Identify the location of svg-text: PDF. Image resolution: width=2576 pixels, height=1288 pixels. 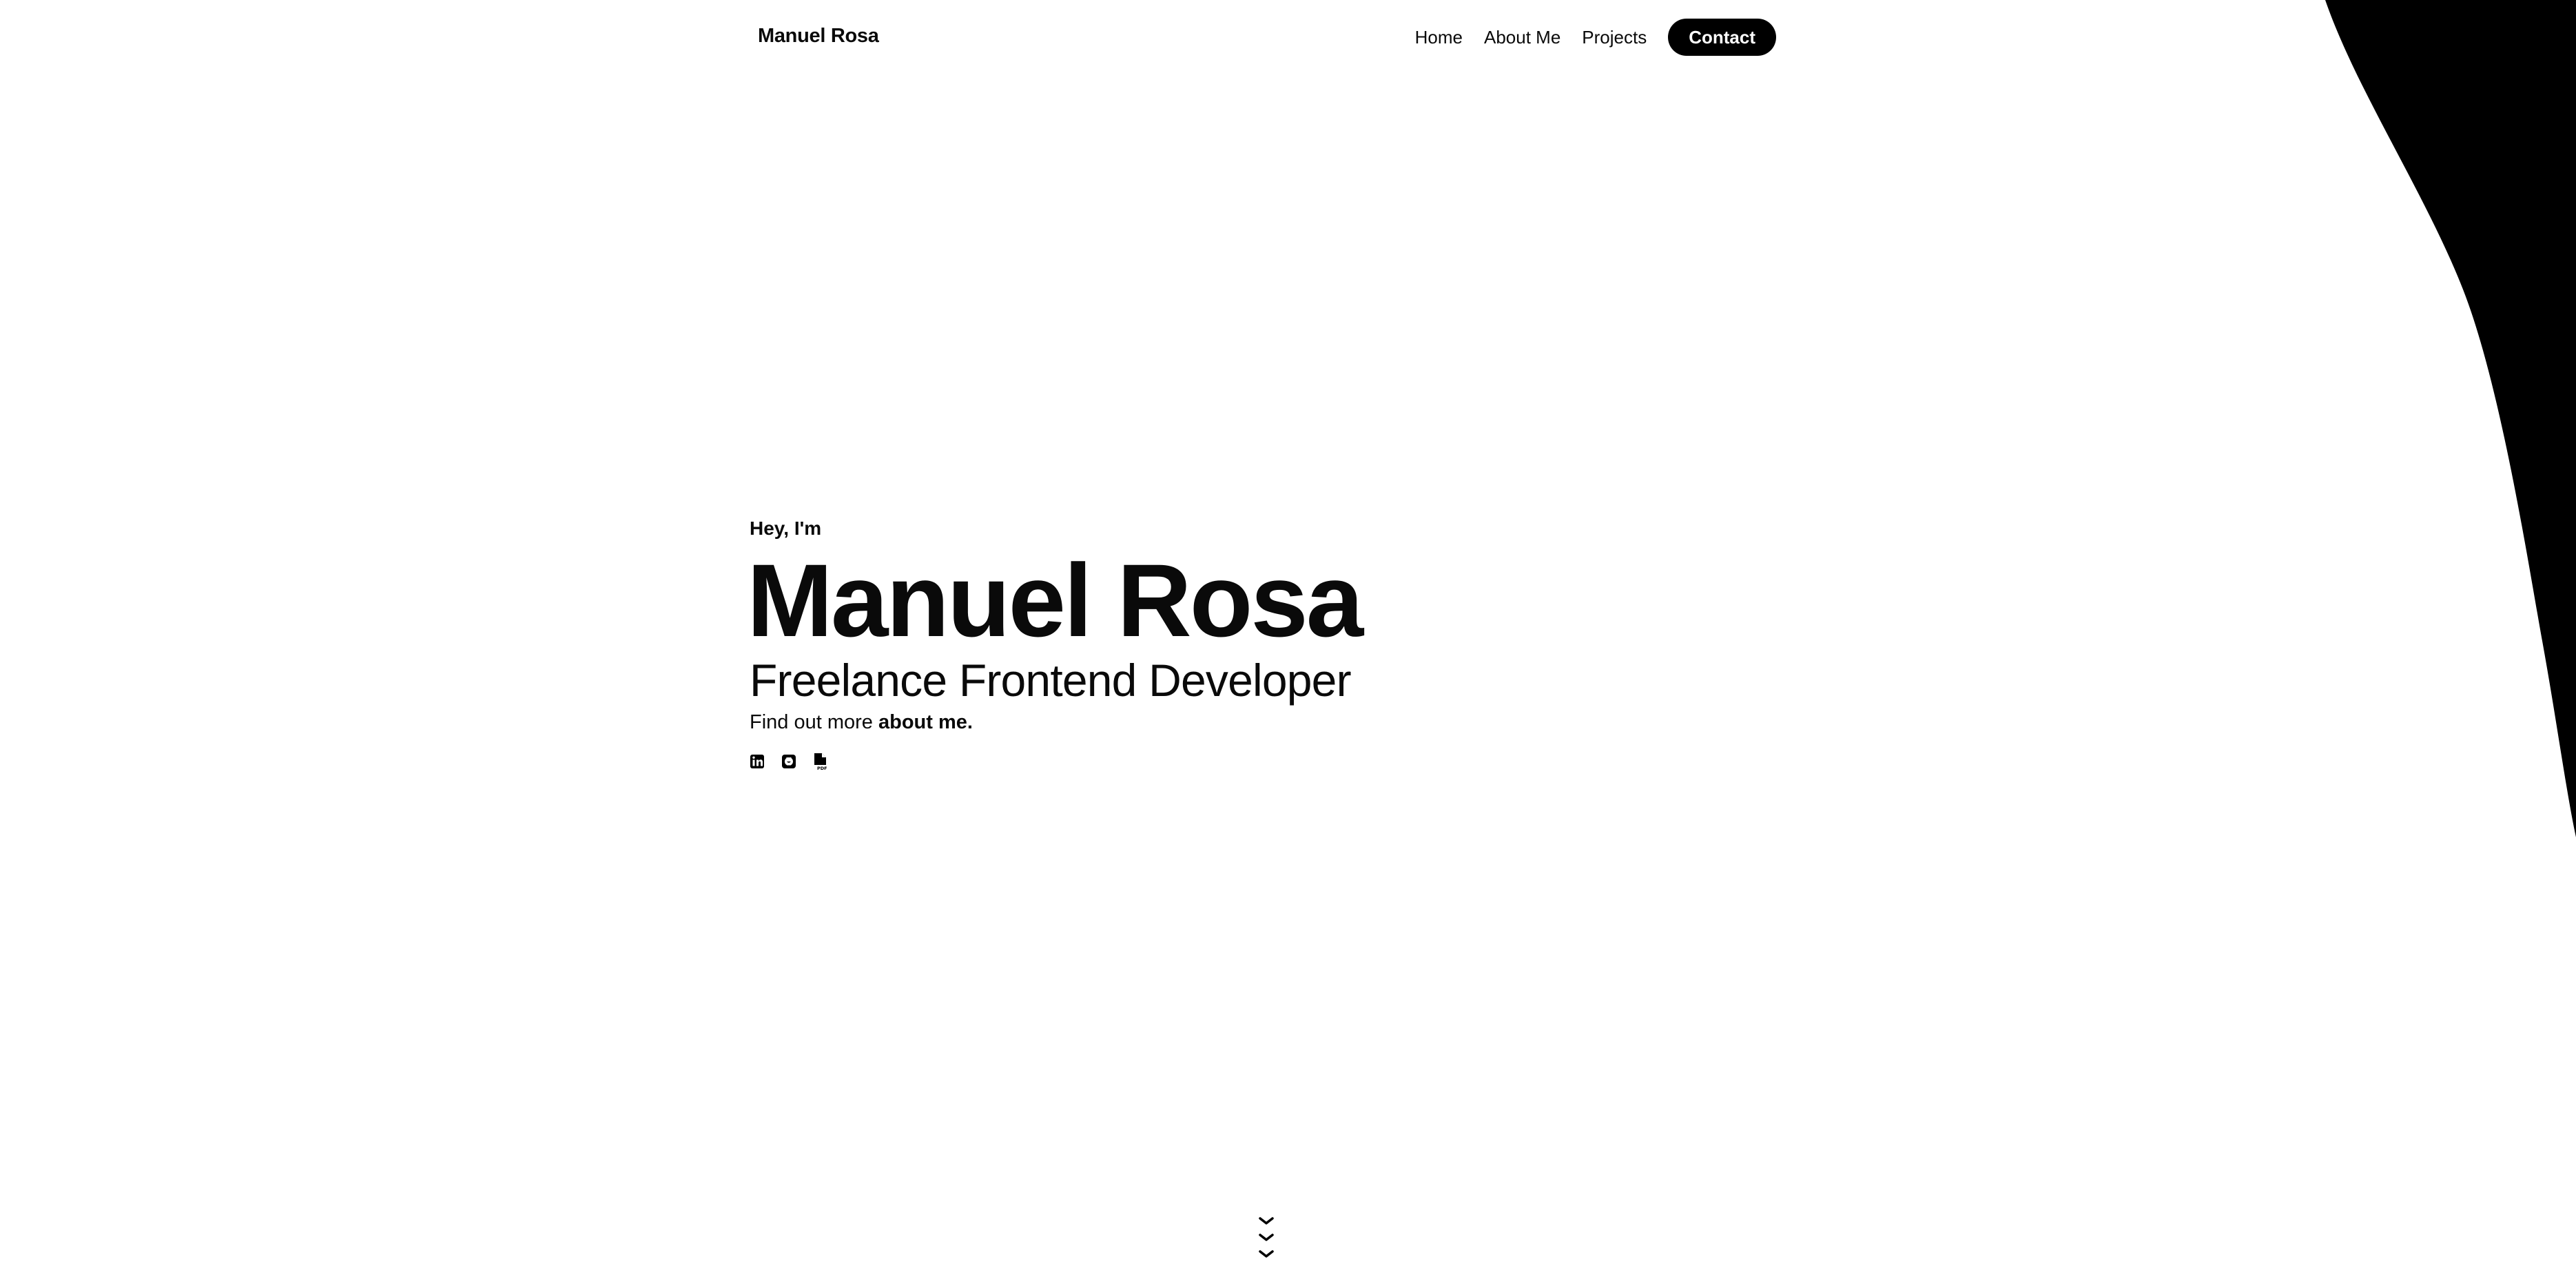
(822, 768).